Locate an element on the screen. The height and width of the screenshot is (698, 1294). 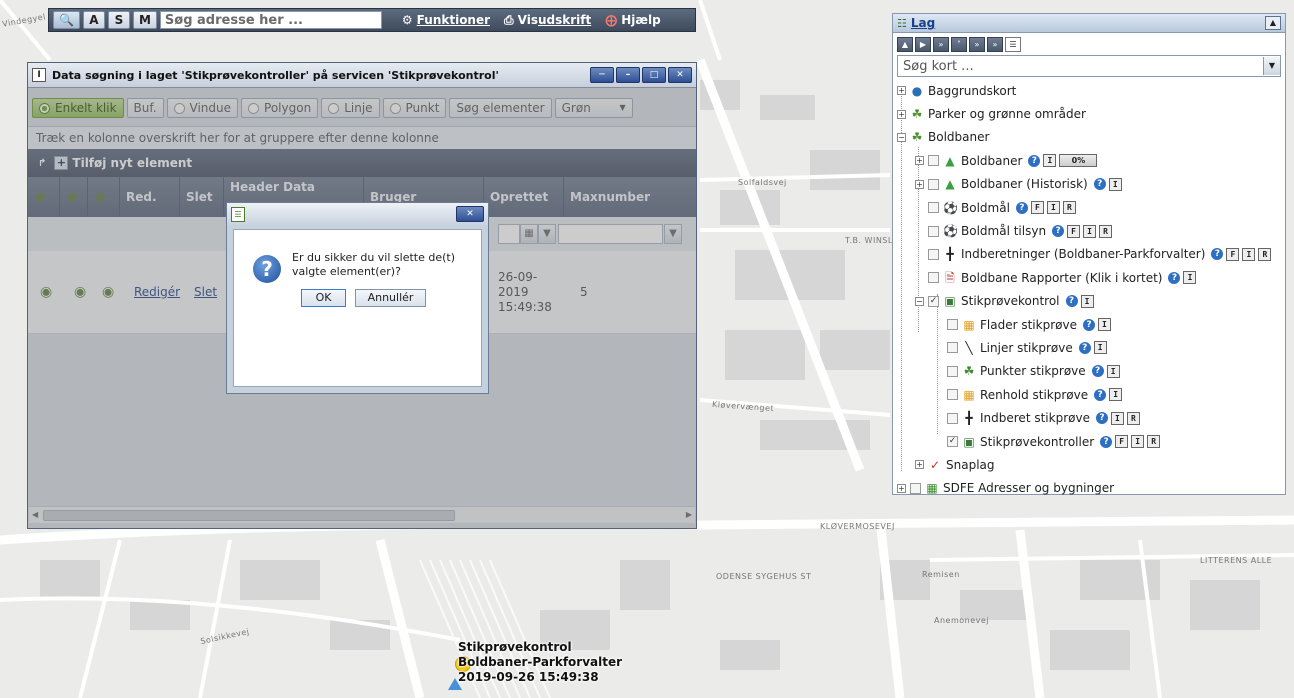
layer-row: ╲ Linjer stikprøve ? I is located at coordinates (1089, 347).